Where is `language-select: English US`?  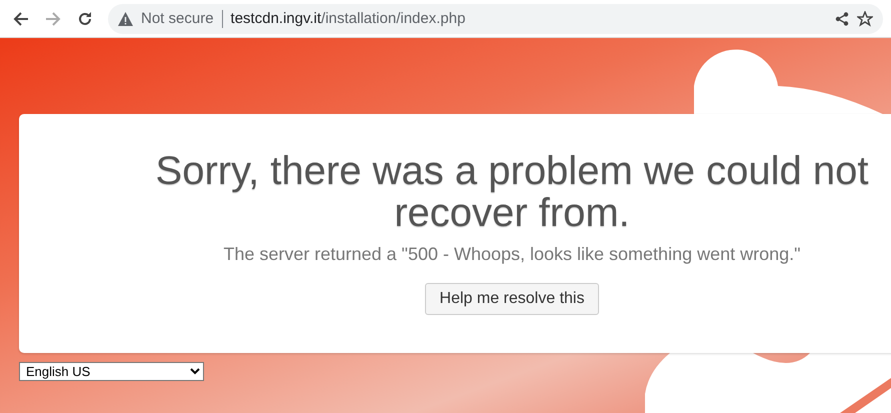 language-select: English US is located at coordinates (111, 371).